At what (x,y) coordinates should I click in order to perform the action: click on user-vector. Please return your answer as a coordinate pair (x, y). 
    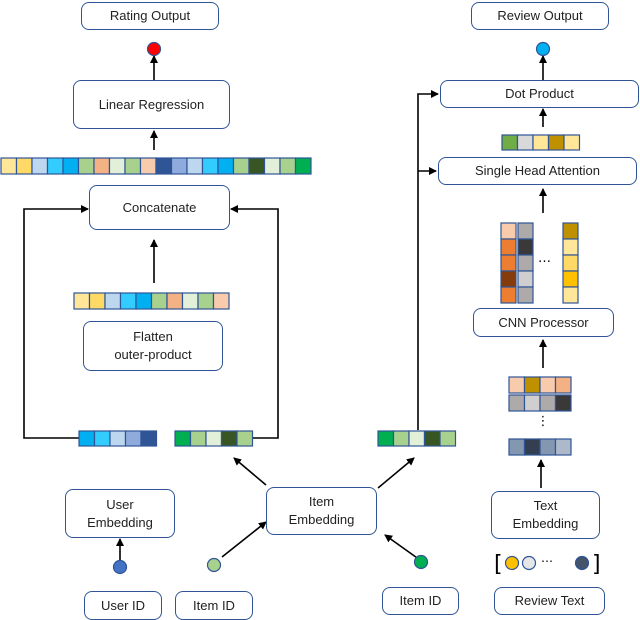
    Looking at the image, I should click on (118, 438).